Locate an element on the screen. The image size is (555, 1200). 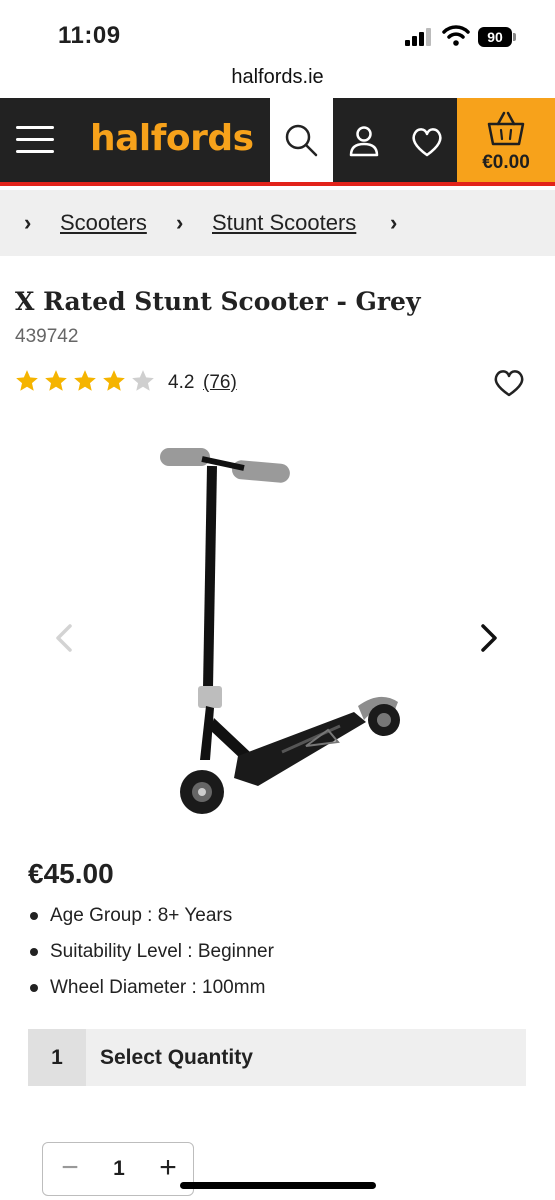
feature-item: Suitability Level : Beginner is located at coordinates (278, 957).